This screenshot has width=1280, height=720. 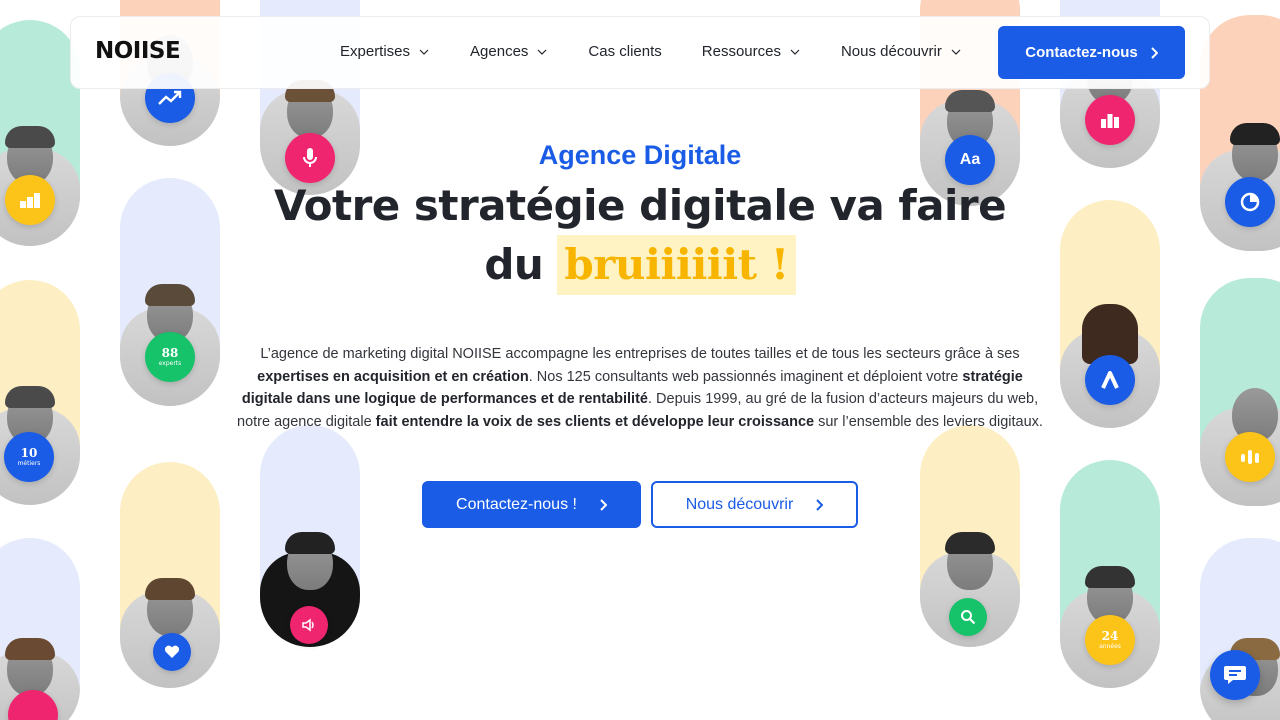 I want to click on chat-button, so click(x=1235, y=675).